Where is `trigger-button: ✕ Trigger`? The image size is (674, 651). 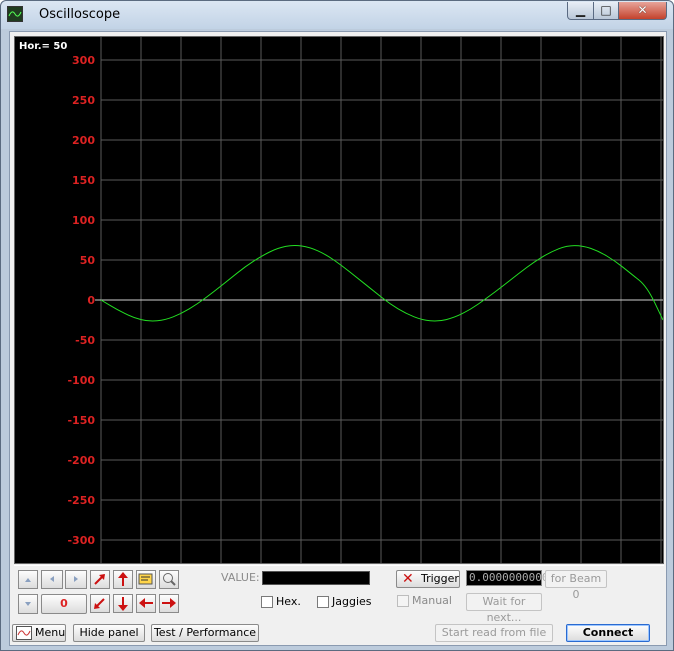 trigger-button: ✕ Trigger is located at coordinates (428, 579).